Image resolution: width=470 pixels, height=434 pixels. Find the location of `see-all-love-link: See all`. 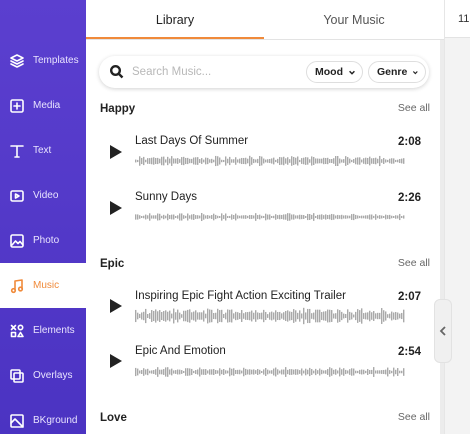

see-all-love-link: See all is located at coordinates (414, 417).